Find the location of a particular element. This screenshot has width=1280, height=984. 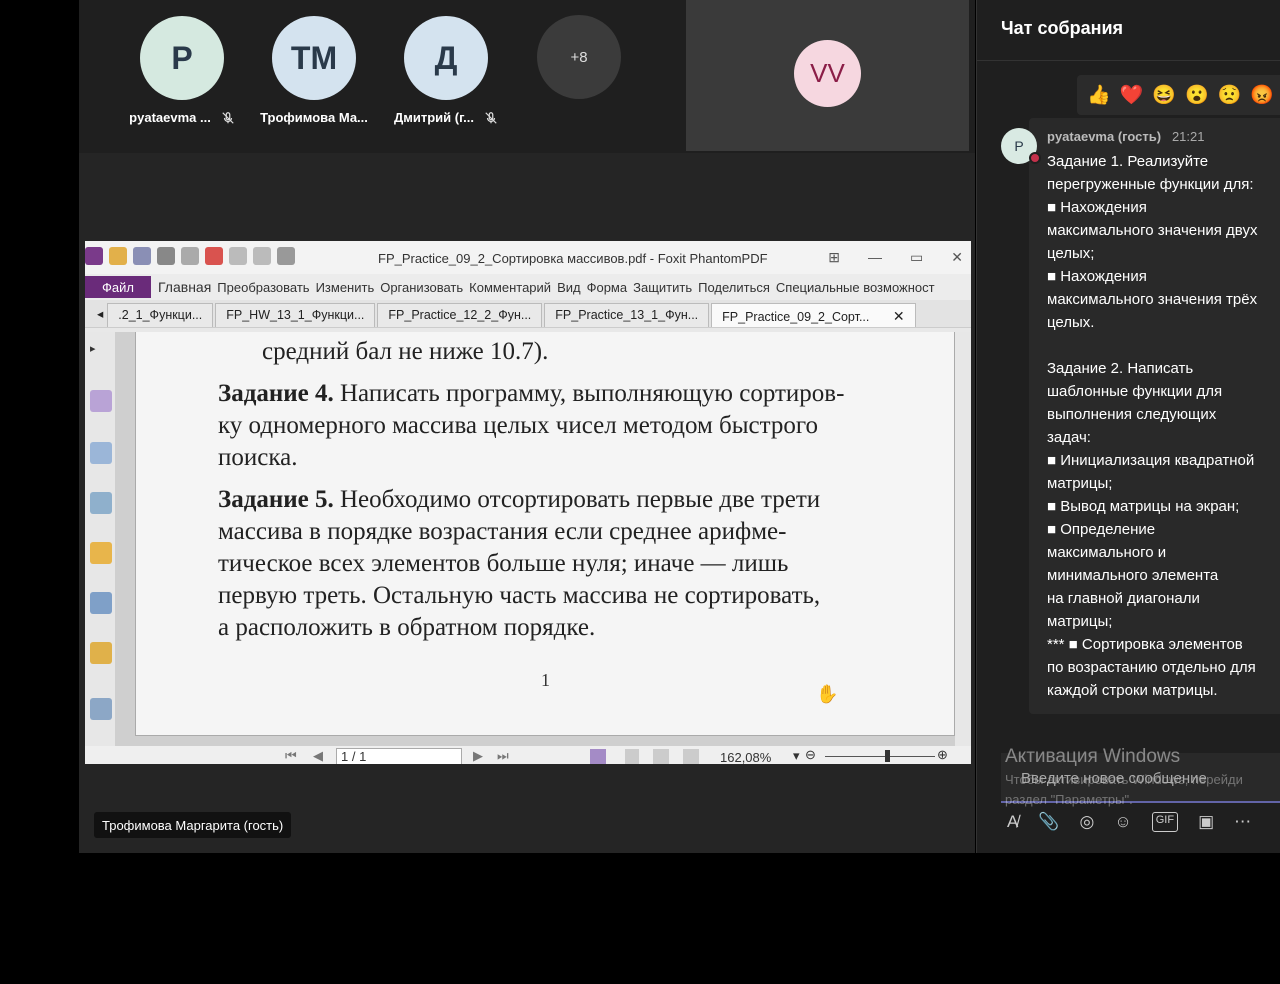

speaker-name-badge: Трофимова Маргарита (гость) is located at coordinates (193, 825).